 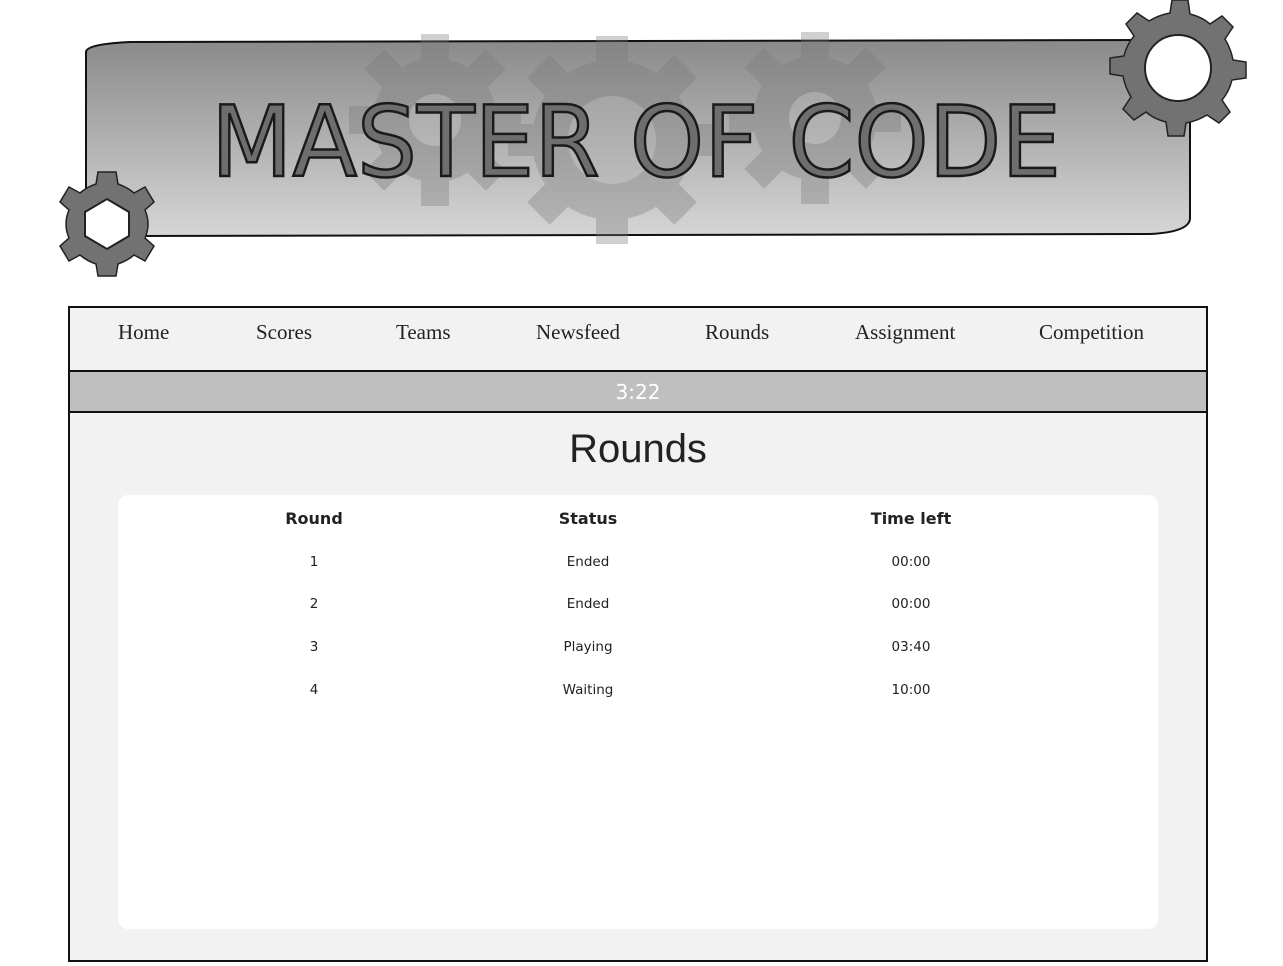 I want to click on gear-icon, so click(x=1178, y=68).